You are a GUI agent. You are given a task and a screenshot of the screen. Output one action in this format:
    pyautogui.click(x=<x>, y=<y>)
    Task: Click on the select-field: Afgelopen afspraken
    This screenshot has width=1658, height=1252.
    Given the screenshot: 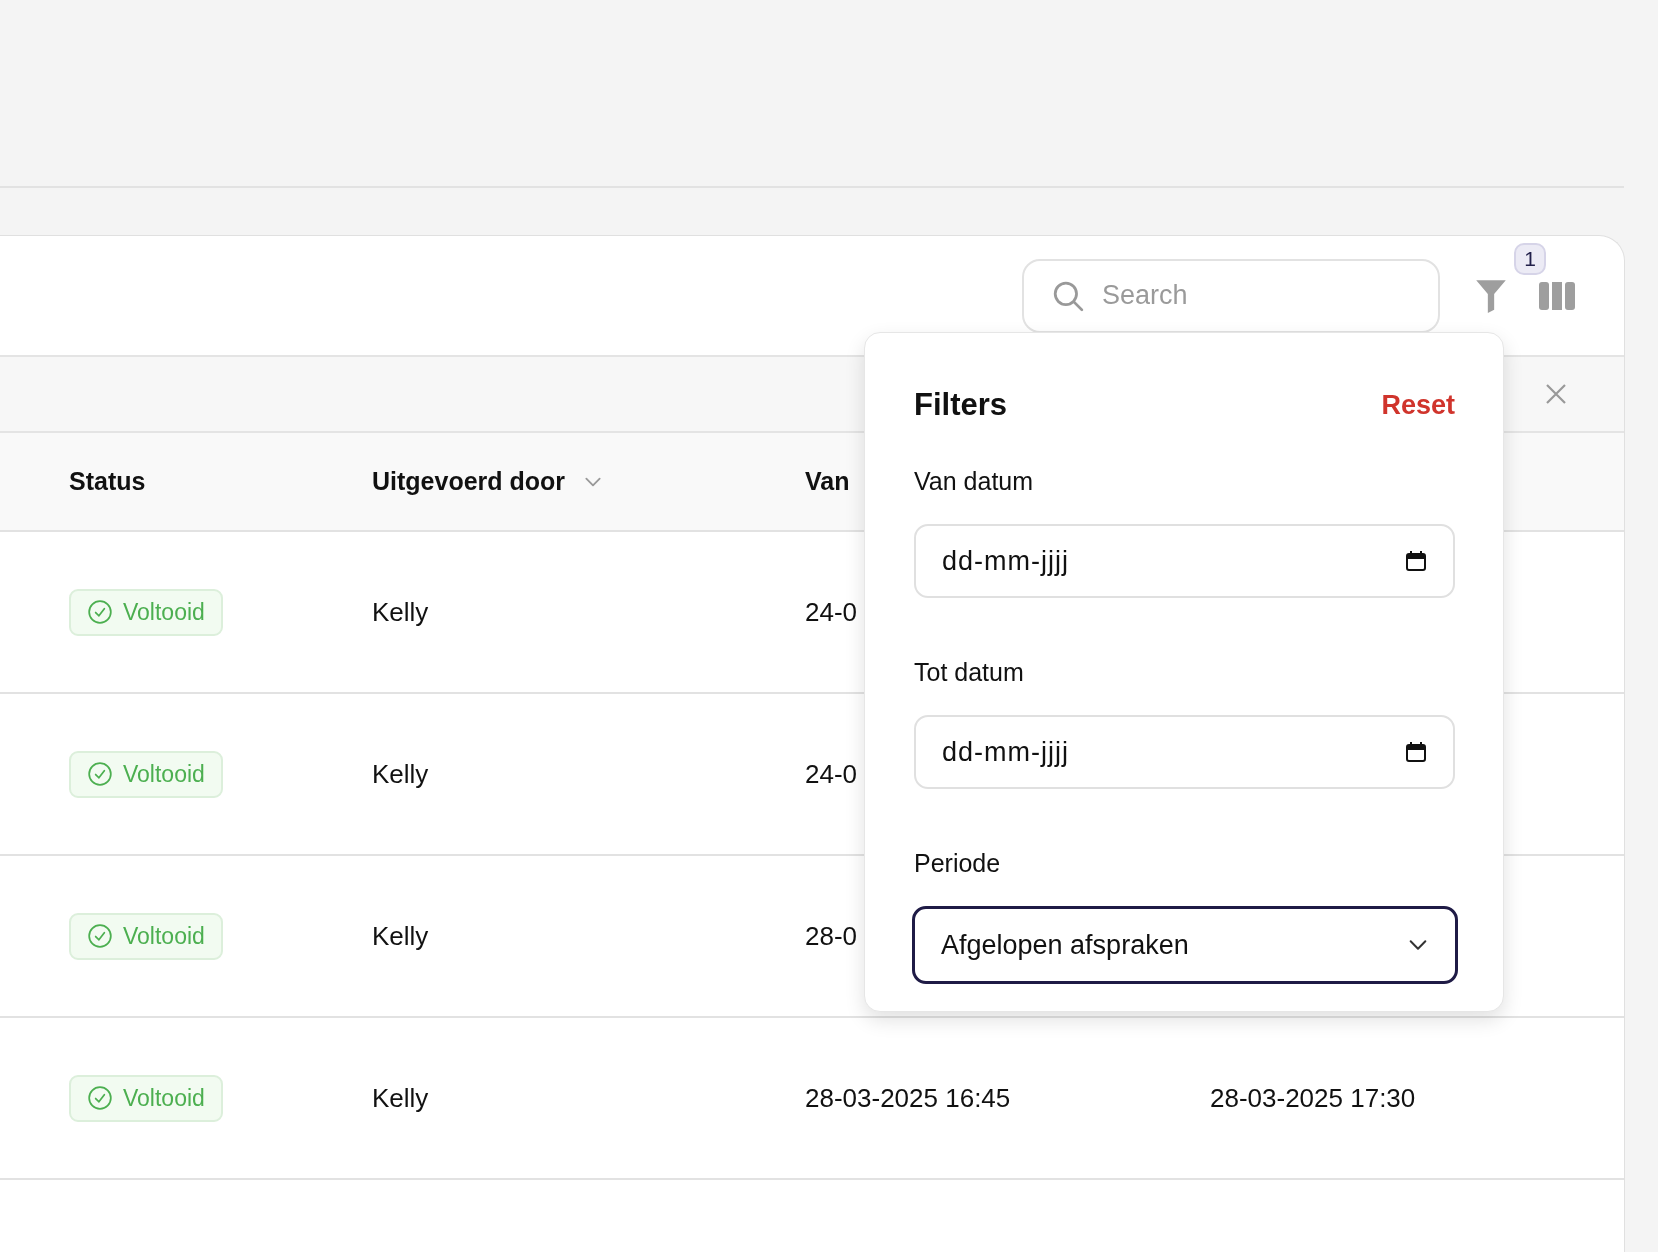 What is the action you would take?
    pyautogui.click(x=1185, y=945)
    